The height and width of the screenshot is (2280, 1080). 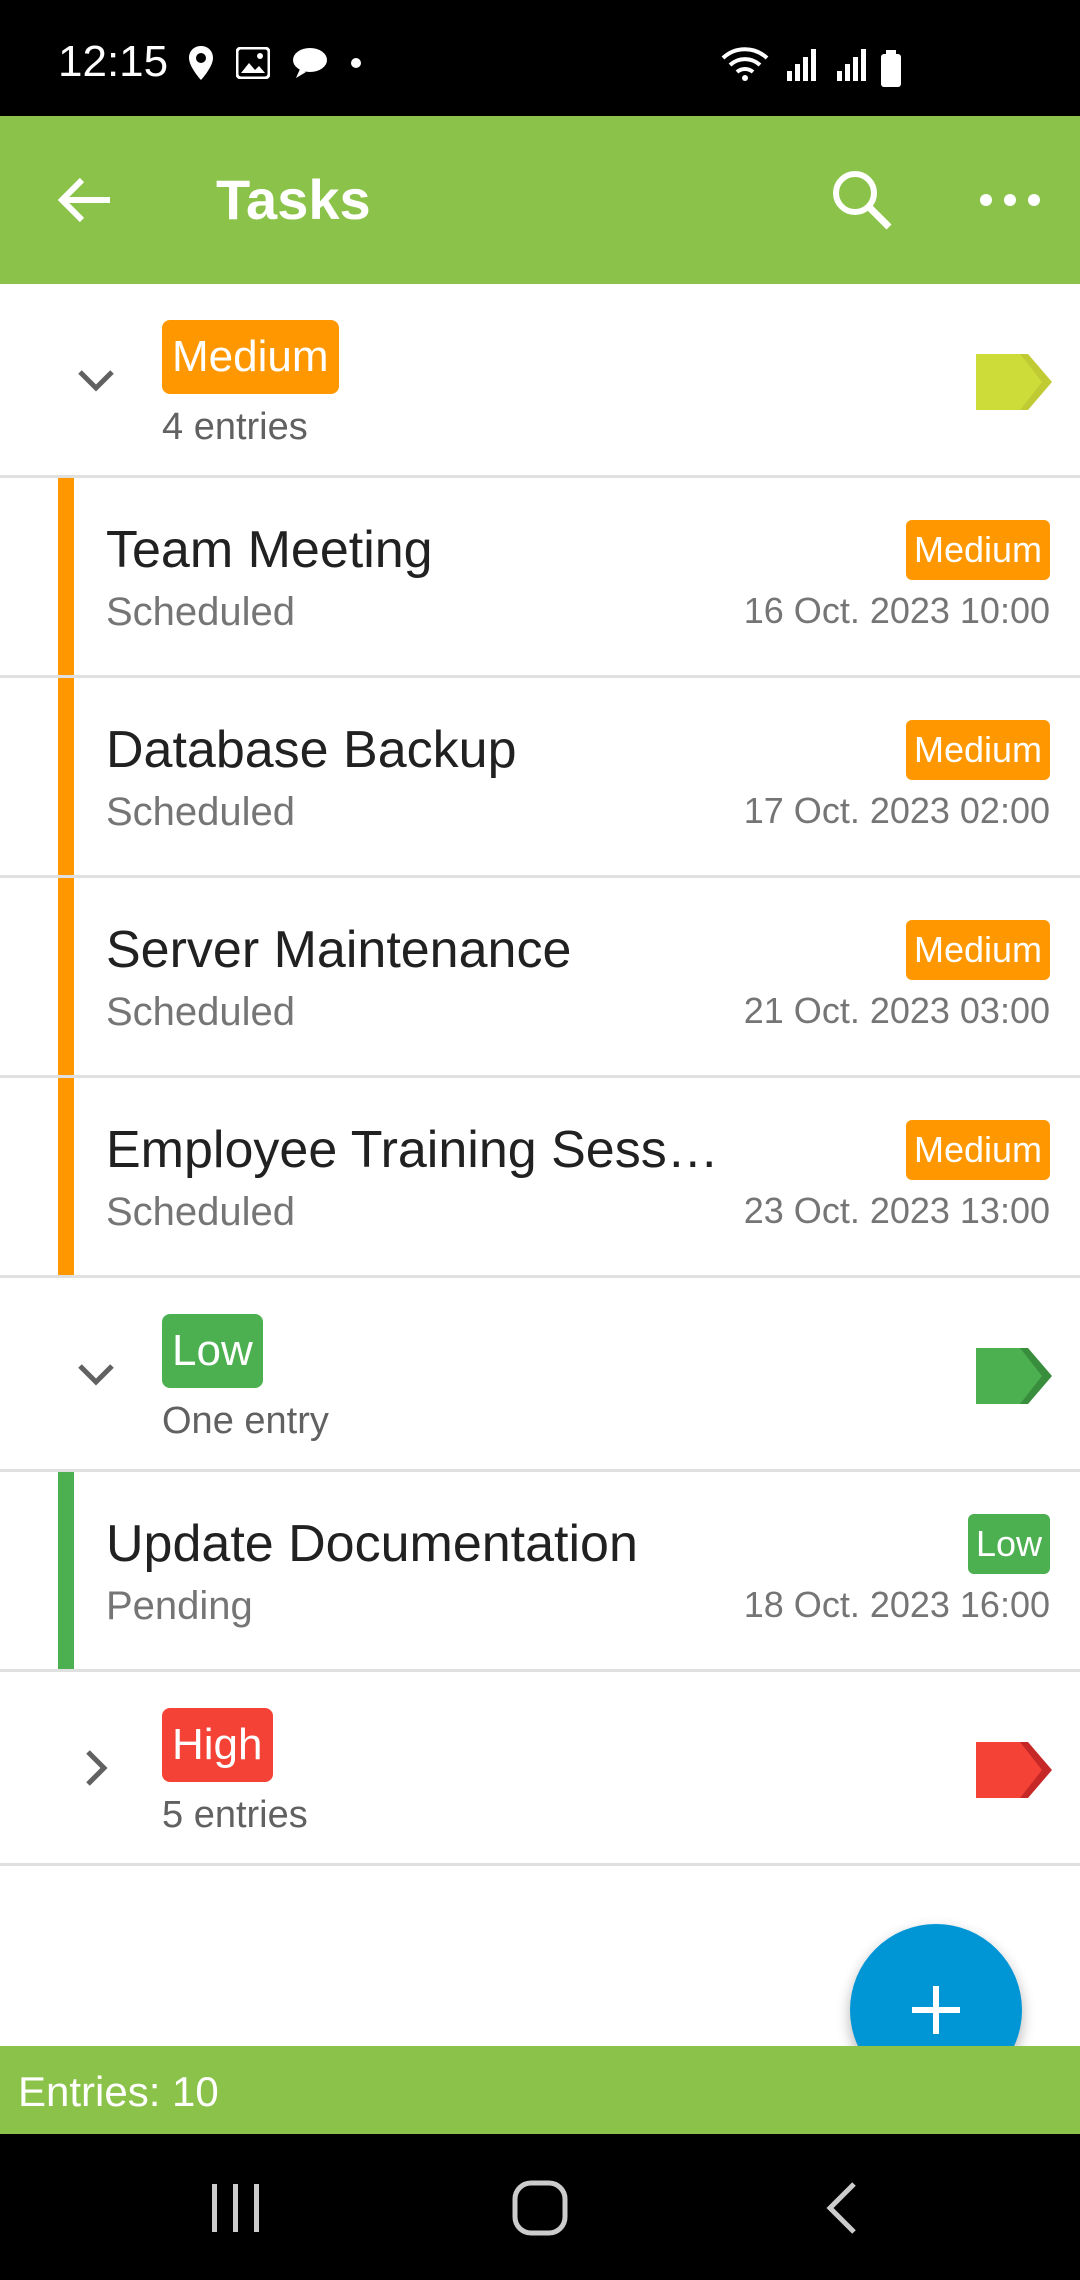 What do you see at coordinates (339, 950) in the screenshot?
I see `task-title: Server Maintenance` at bounding box center [339, 950].